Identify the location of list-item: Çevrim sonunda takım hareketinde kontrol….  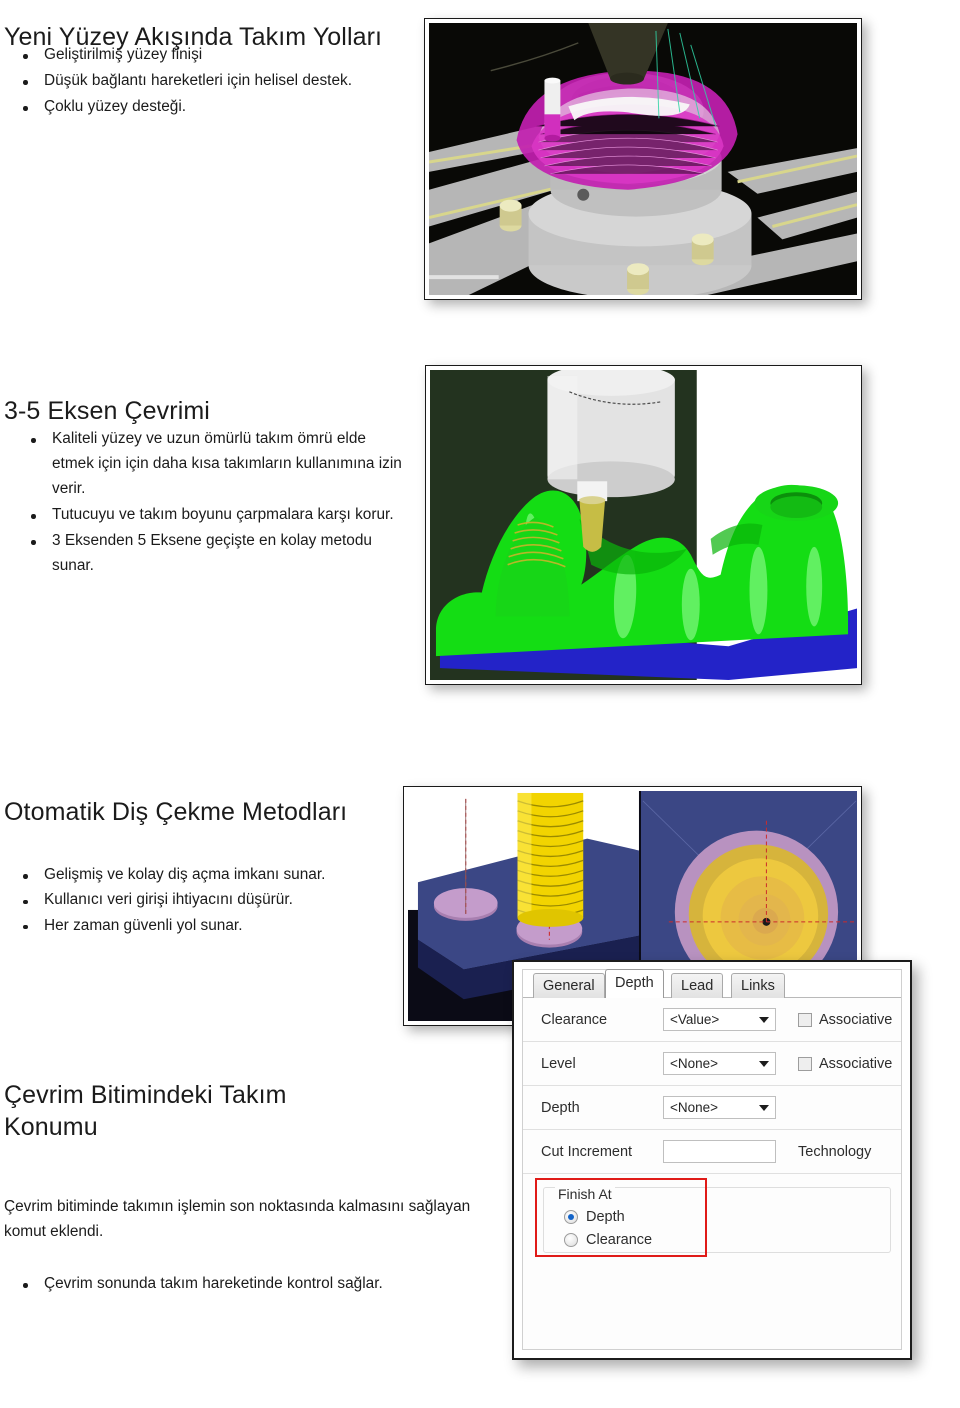
(244, 1284).